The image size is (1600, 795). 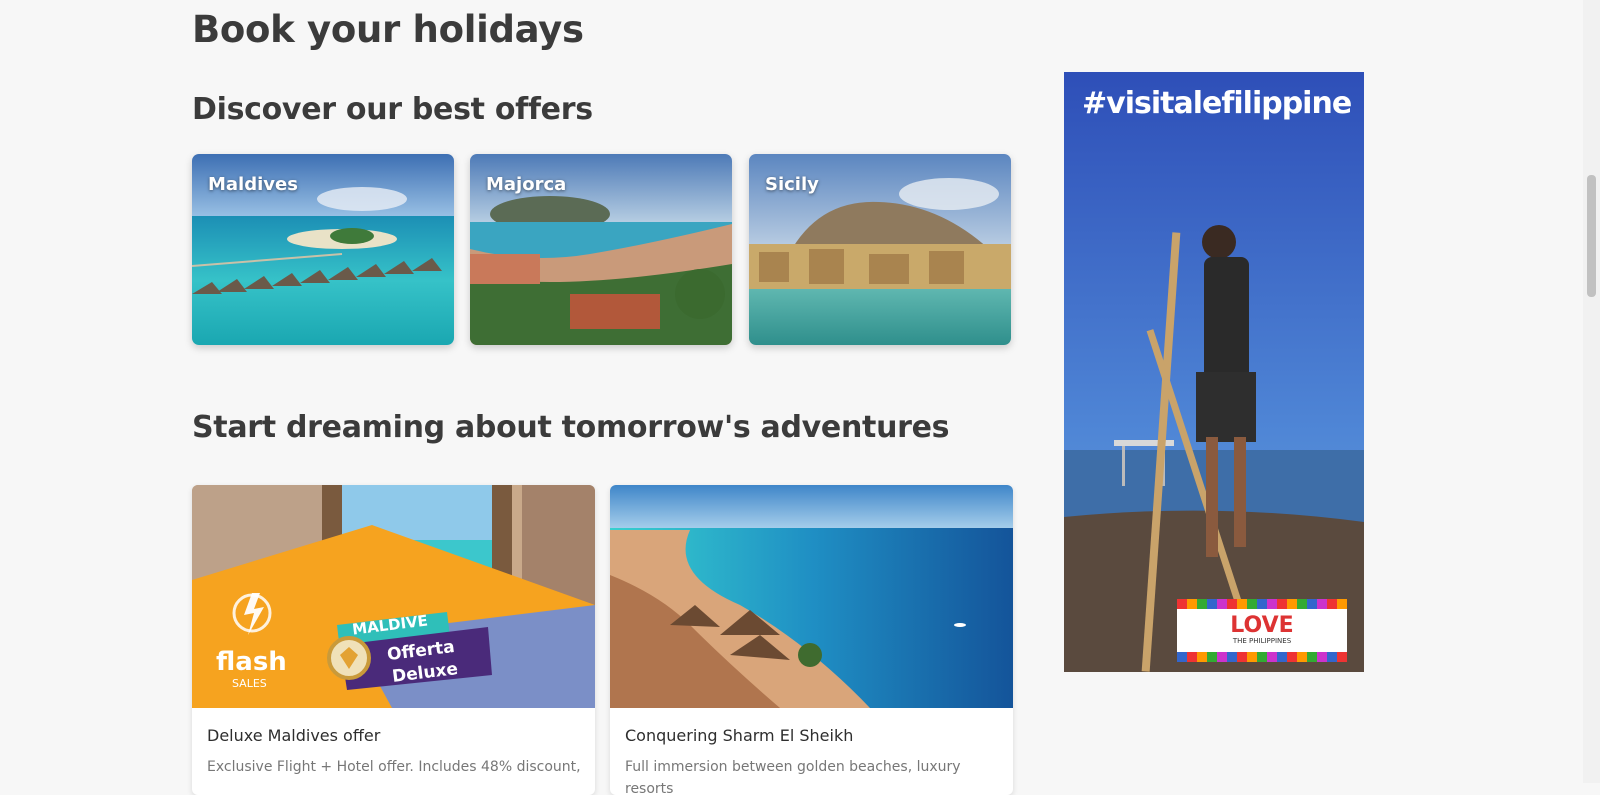 I want to click on offers-heading: Discover our best offers, so click(x=392, y=109).